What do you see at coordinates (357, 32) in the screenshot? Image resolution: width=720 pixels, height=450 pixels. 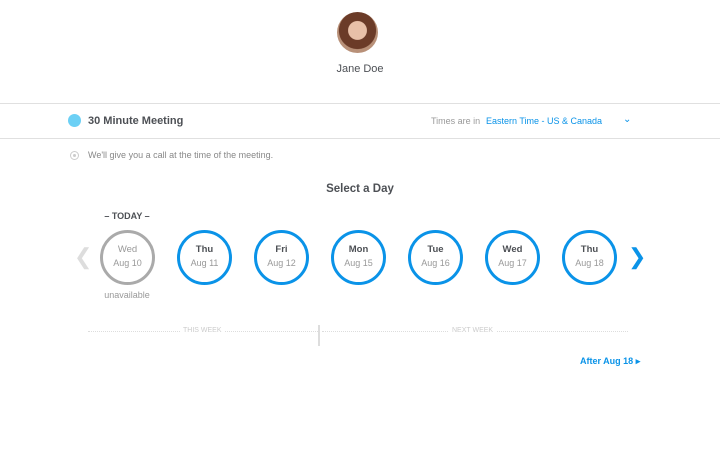 I see `avatar` at bounding box center [357, 32].